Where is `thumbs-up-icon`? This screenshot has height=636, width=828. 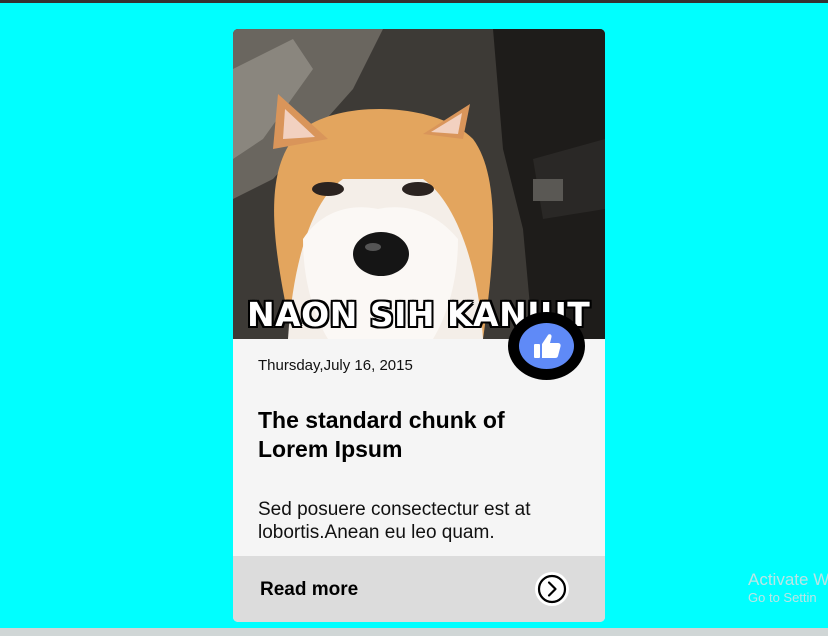 thumbs-up-icon is located at coordinates (547, 346).